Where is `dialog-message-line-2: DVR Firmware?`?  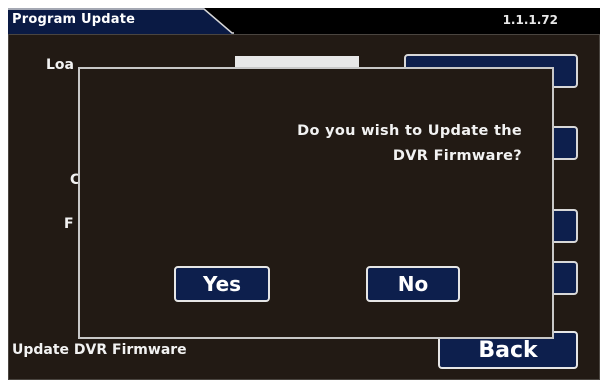
dialog-message-line-2: DVR Firmware? is located at coordinates (457, 156).